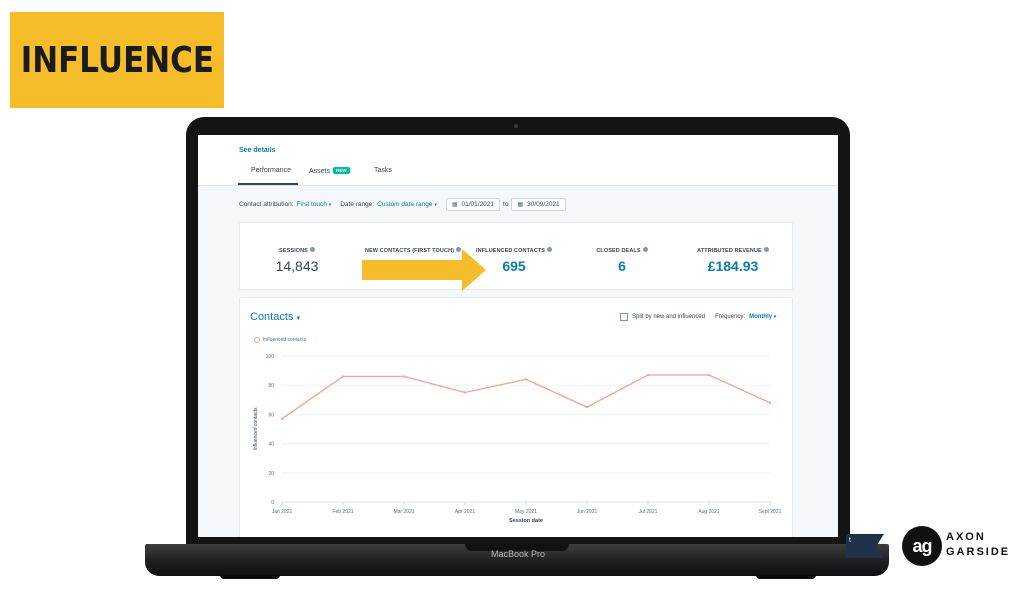 This screenshot has height=601, width=1014. I want to click on active-tab-indicator, so click(268, 184).